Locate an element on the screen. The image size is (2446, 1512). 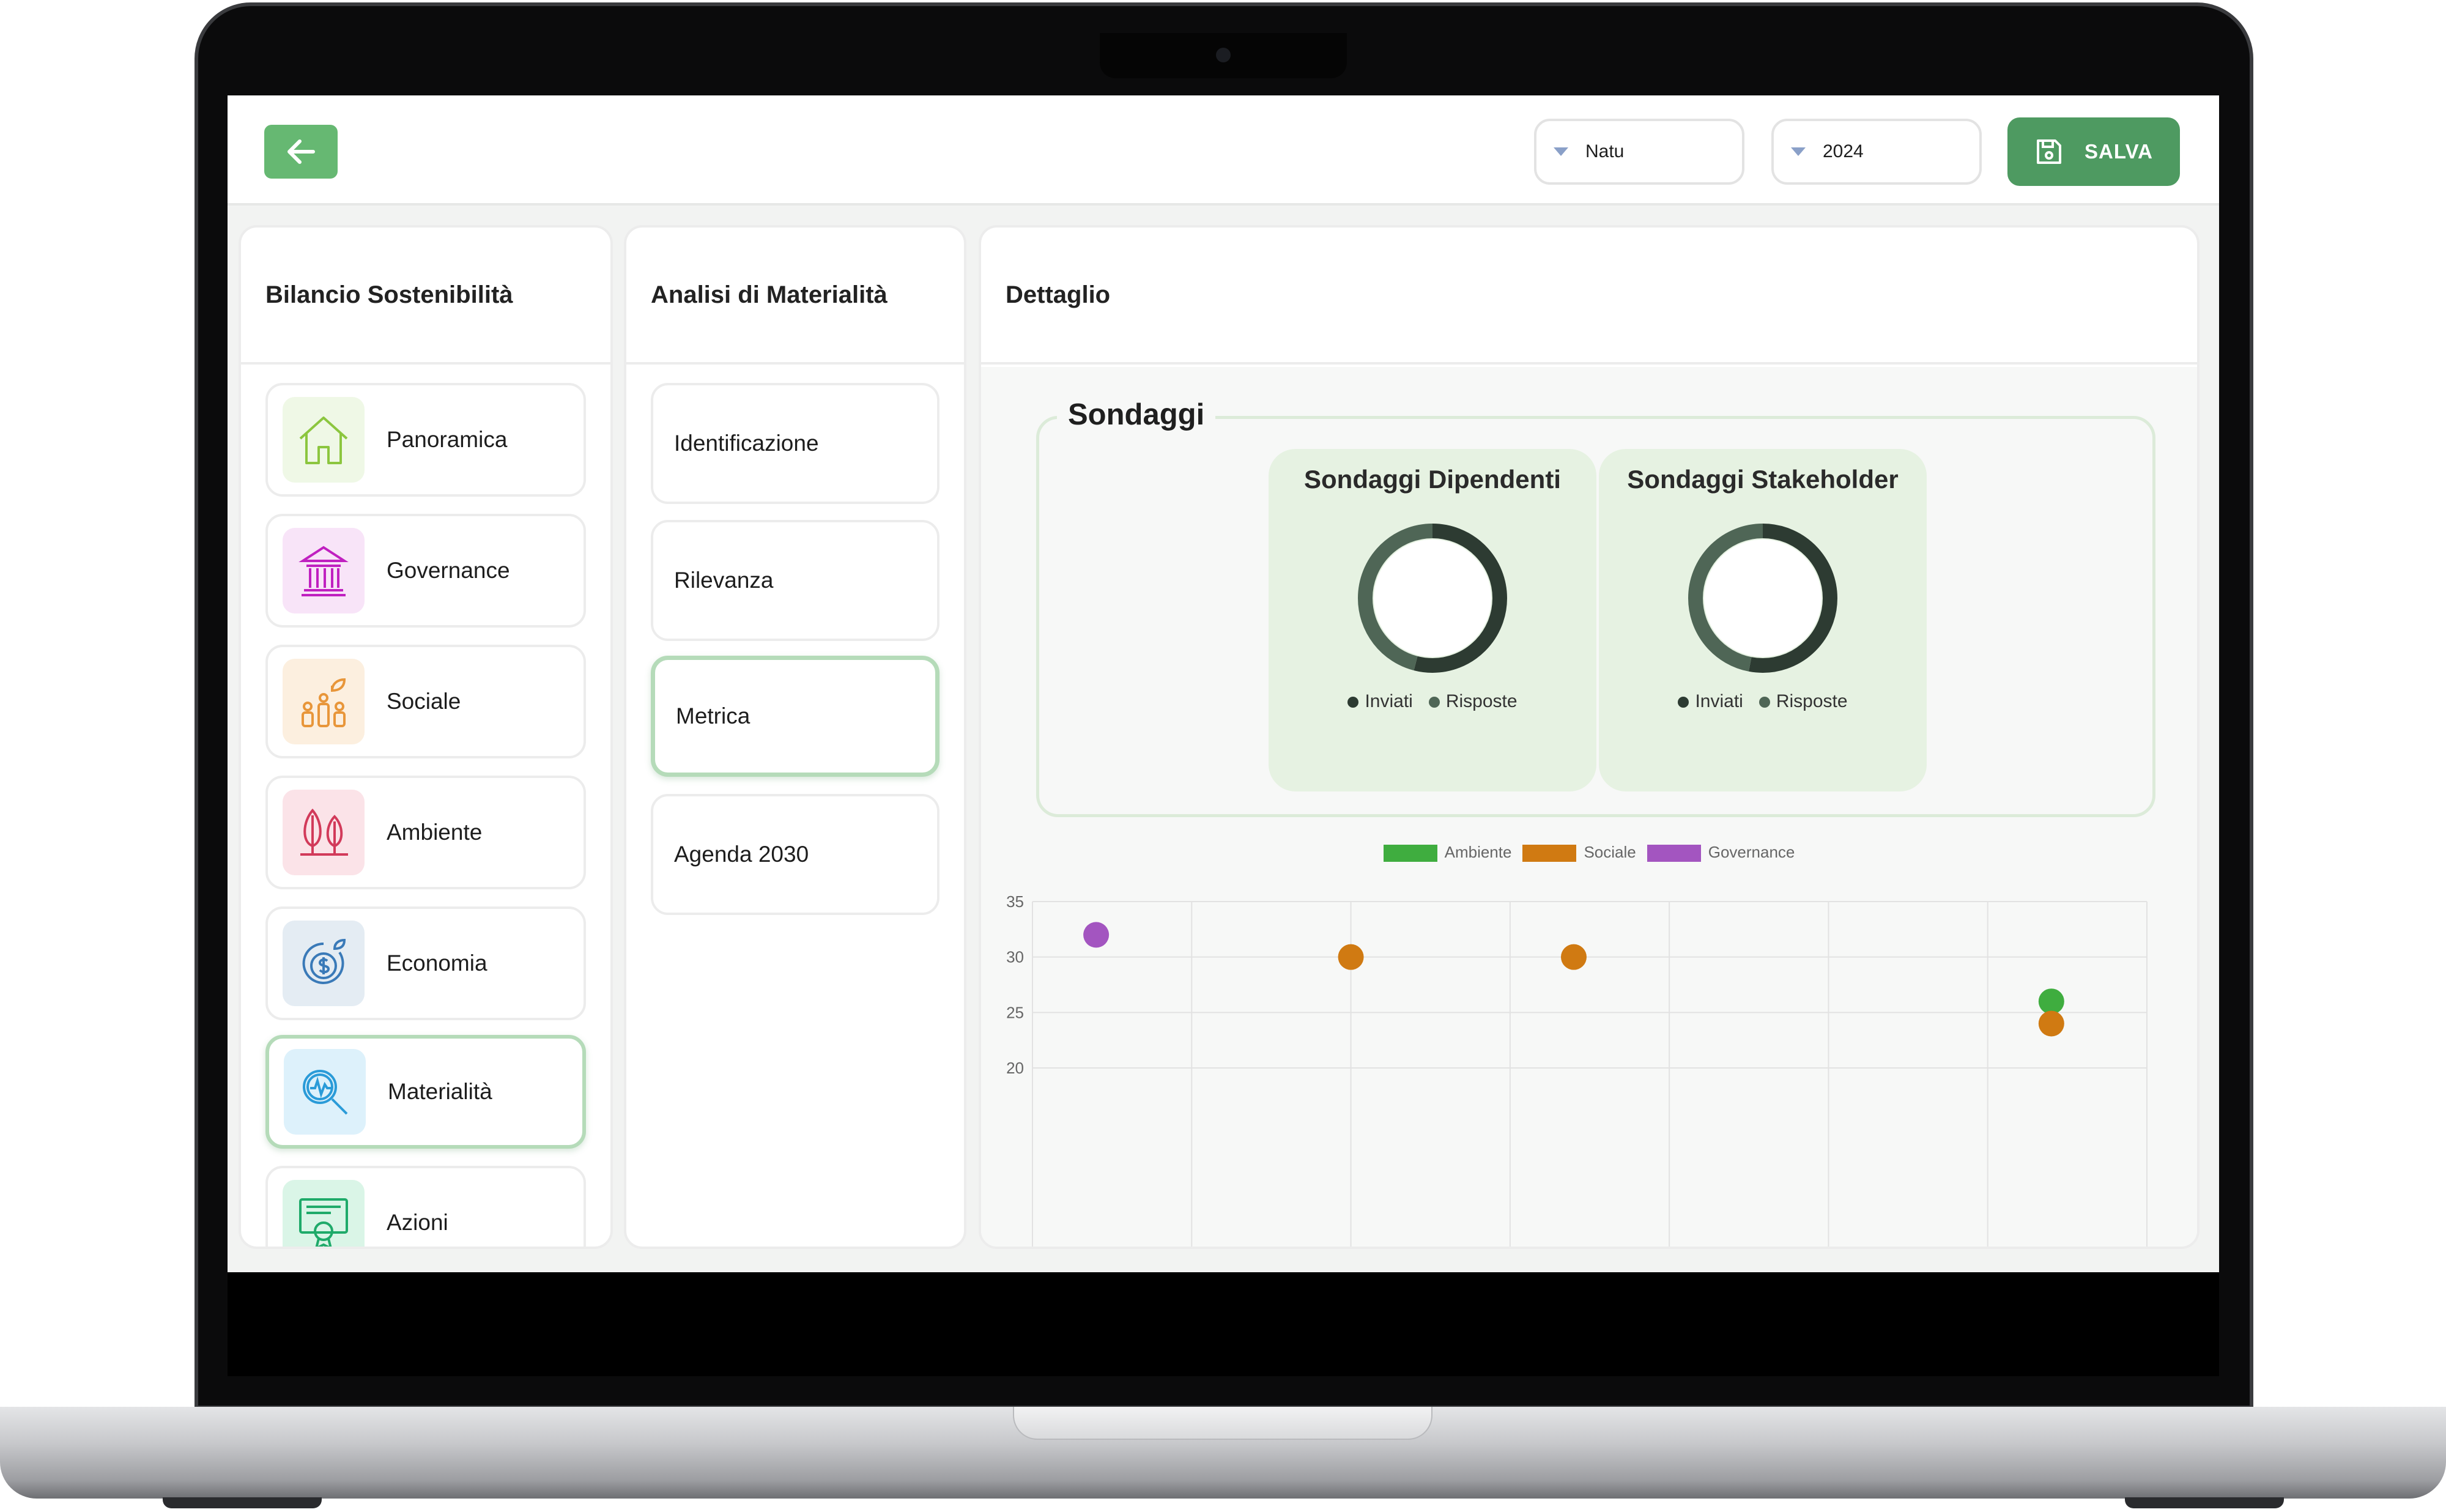
sidebar-item-panoramica: Panoramica is located at coordinates (425, 440).